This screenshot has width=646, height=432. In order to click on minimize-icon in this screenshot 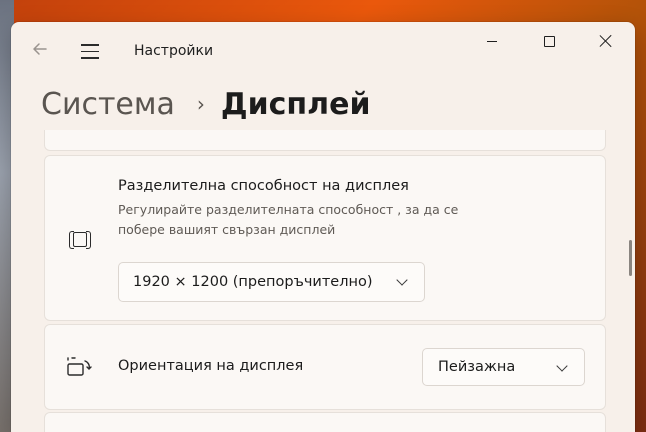, I will do `click(492, 41)`.